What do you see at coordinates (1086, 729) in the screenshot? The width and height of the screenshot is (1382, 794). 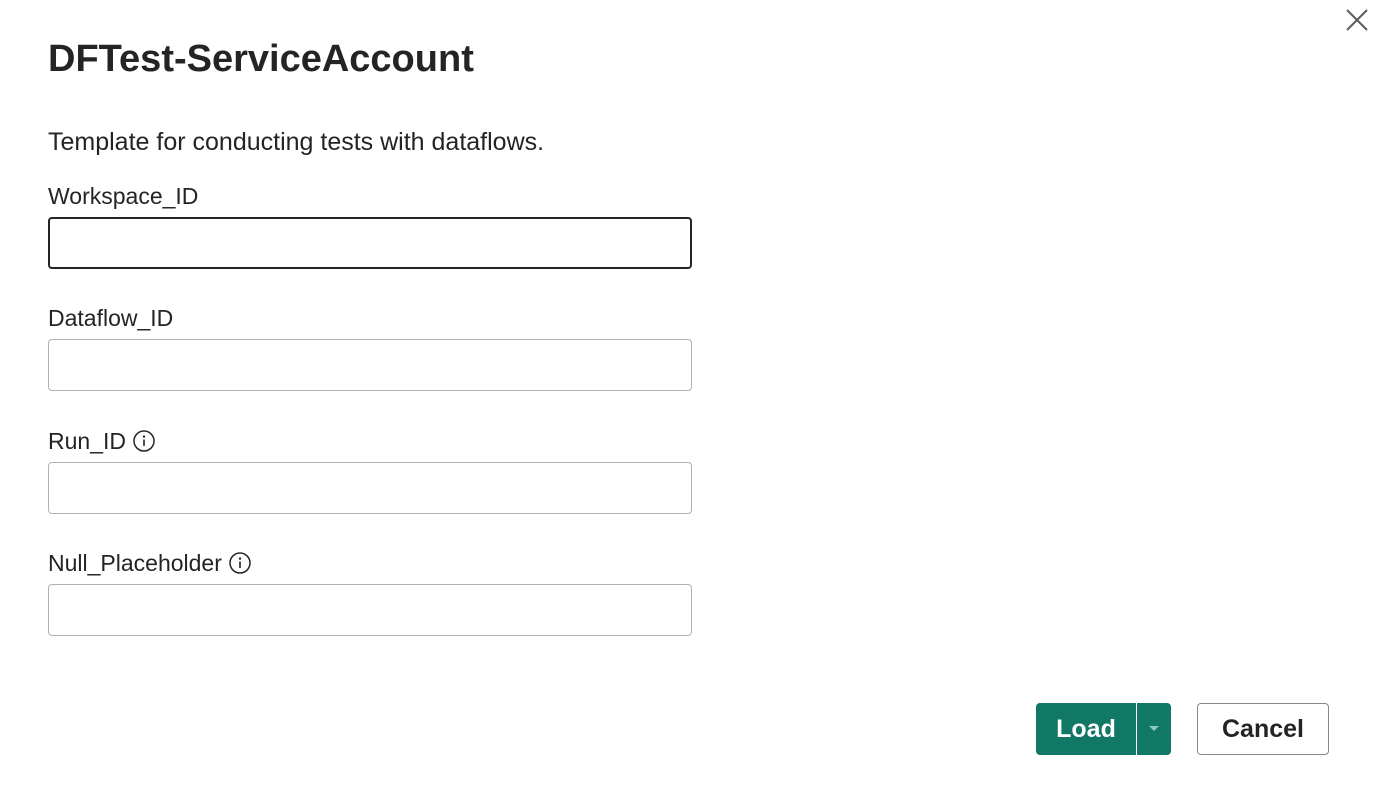 I see `load-button: Load` at bounding box center [1086, 729].